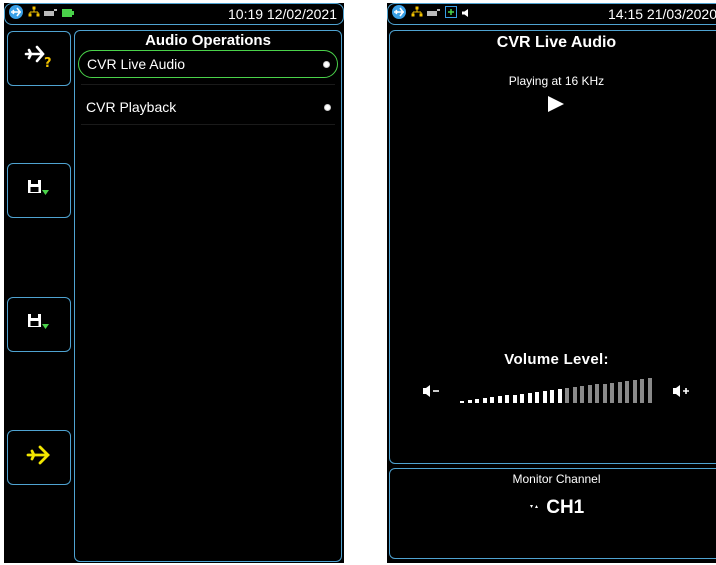 The image size is (716, 565). What do you see at coordinates (565, 507) in the screenshot?
I see `channel-value: CH1` at bounding box center [565, 507].